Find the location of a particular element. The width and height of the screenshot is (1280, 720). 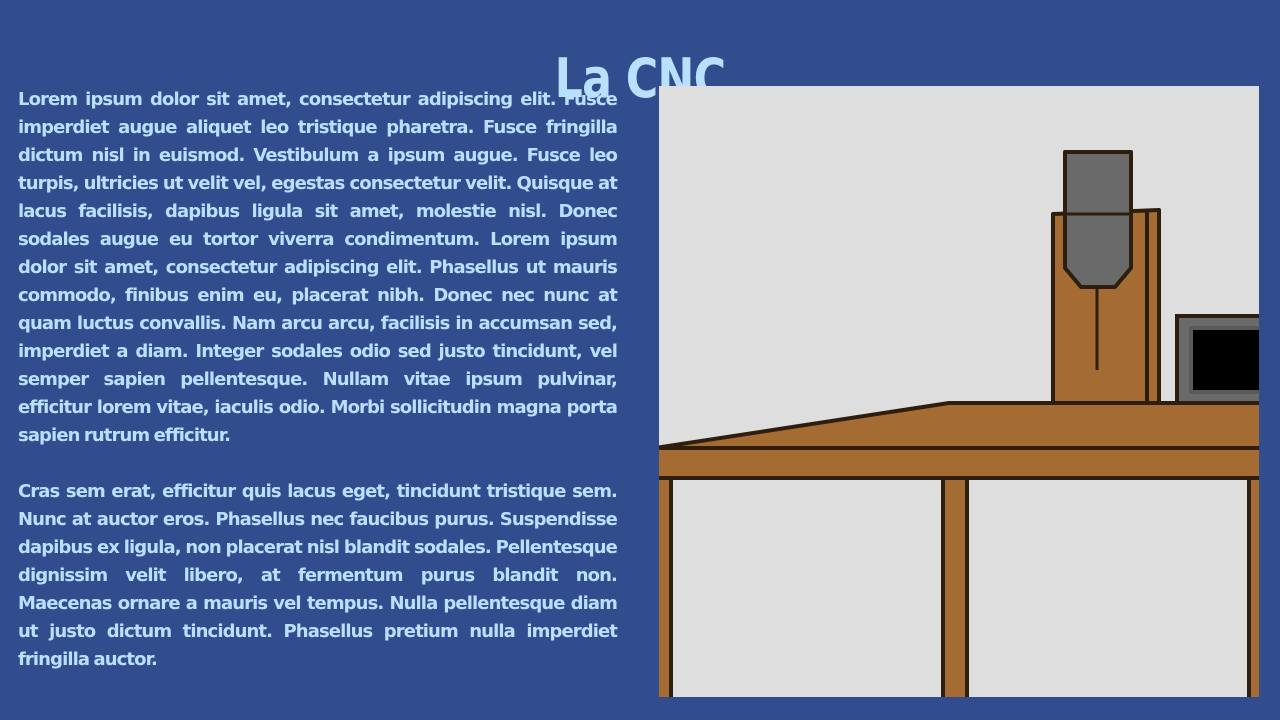

table-top is located at coordinates (959, 425).